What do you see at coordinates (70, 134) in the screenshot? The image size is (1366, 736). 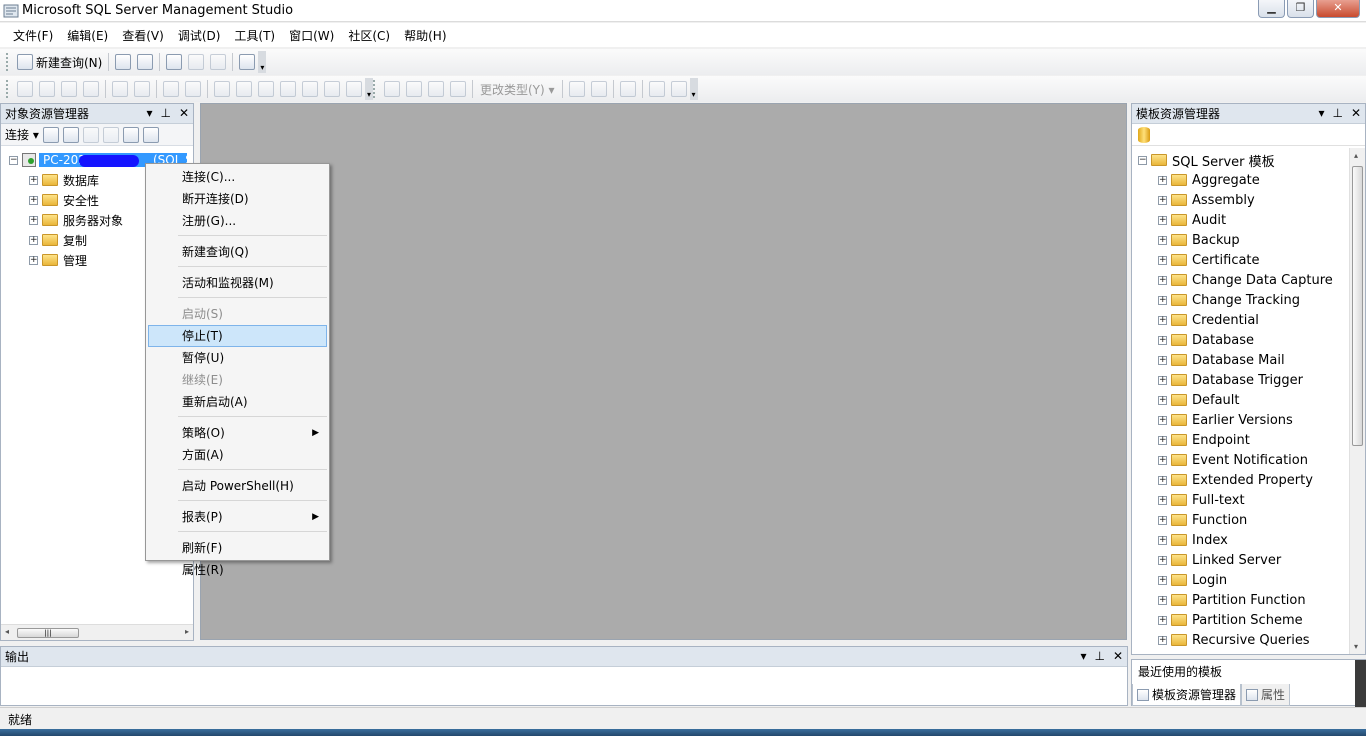 I see `disconnect-icon` at bounding box center [70, 134].